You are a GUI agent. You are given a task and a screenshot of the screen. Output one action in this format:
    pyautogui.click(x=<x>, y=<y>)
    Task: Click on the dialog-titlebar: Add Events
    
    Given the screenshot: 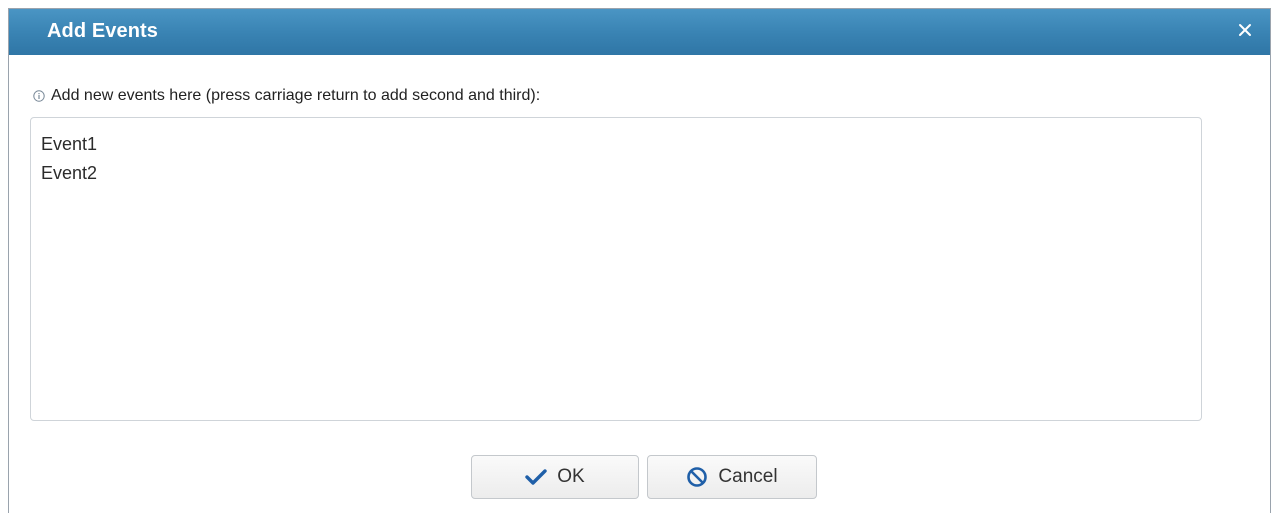 What is the action you would take?
    pyautogui.click(x=639, y=32)
    